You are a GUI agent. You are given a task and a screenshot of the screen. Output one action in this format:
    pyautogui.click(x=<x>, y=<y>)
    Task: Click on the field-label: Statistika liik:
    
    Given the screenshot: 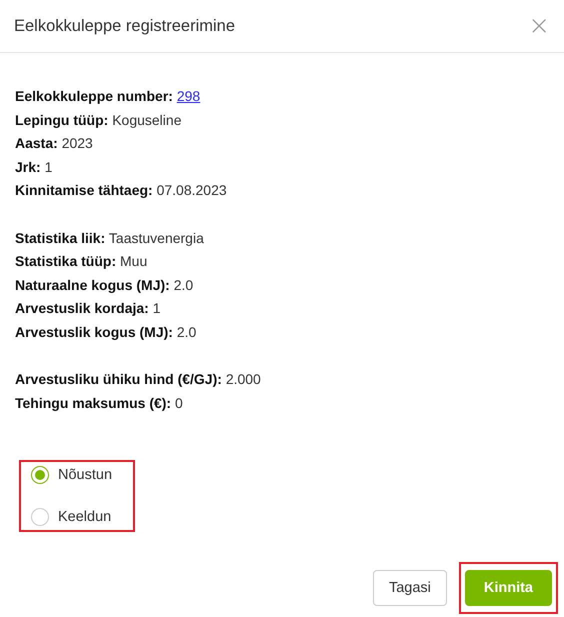 What is the action you would take?
    pyautogui.click(x=60, y=238)
    